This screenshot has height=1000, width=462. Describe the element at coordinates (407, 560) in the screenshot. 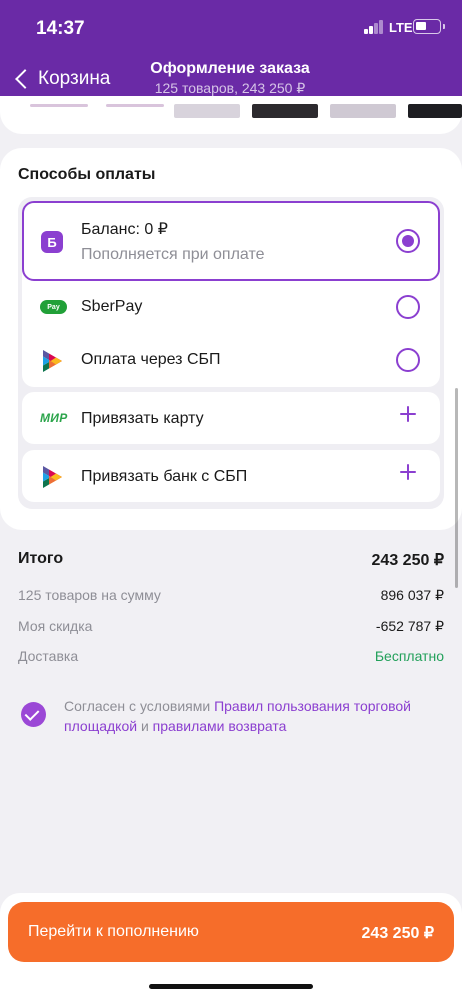

I see `total-value: 243 250 ₽` at that location.